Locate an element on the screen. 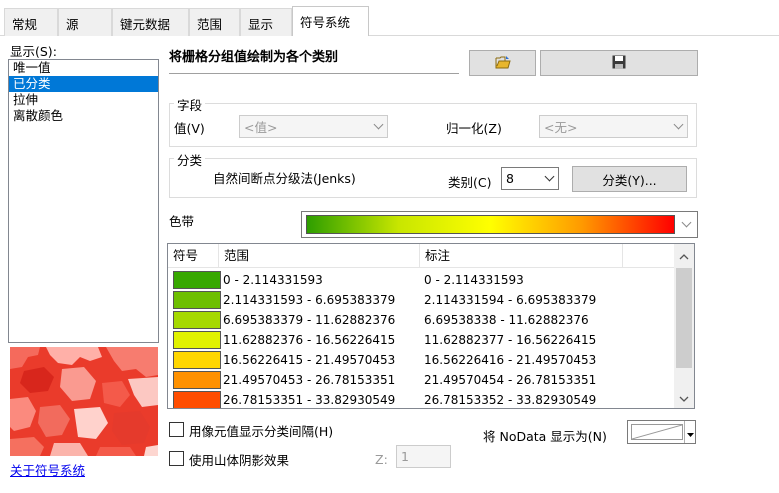 This screenshot has height=493, width=779. tab-display: 显示 is located at coordinates (266, 22).